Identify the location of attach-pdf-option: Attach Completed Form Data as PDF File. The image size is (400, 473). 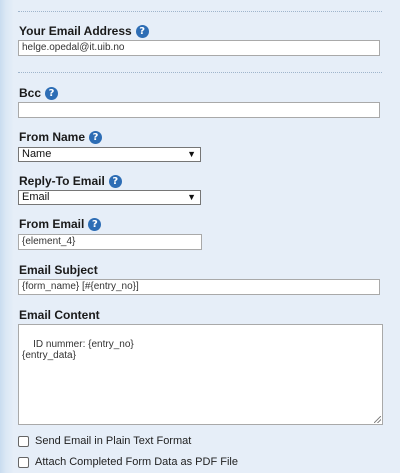
(128, 462).